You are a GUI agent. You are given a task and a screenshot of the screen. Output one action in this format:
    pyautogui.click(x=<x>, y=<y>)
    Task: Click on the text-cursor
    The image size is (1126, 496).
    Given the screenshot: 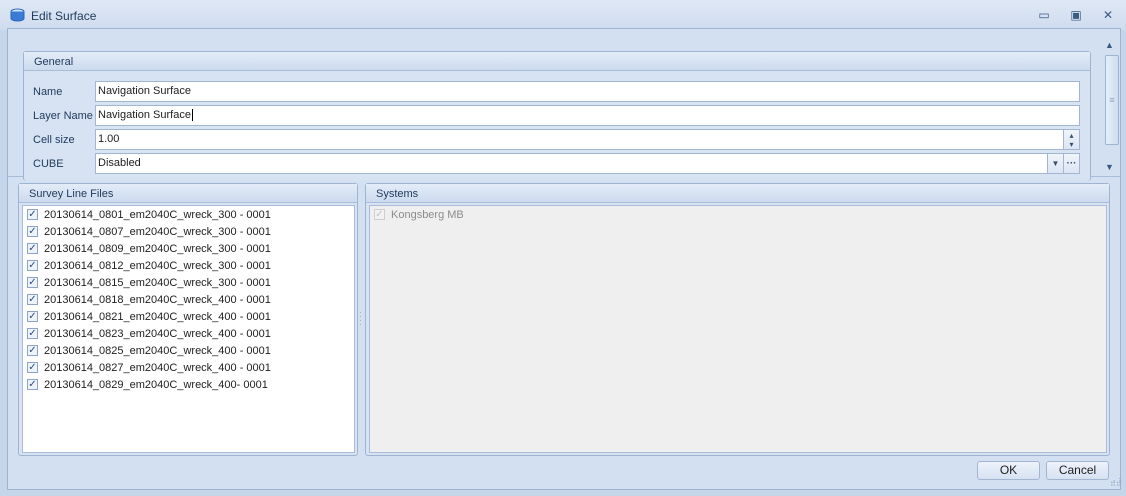 What is the action you would take?
    pyautogui.click(x=192, y=115)
    